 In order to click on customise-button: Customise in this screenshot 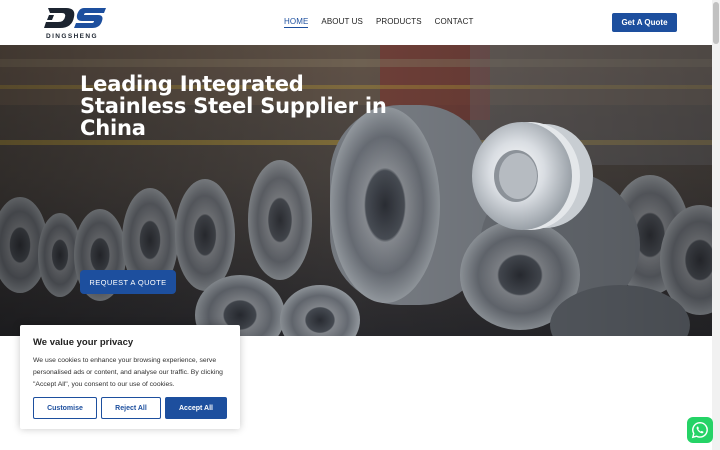, I will do `click(65, 408)`.